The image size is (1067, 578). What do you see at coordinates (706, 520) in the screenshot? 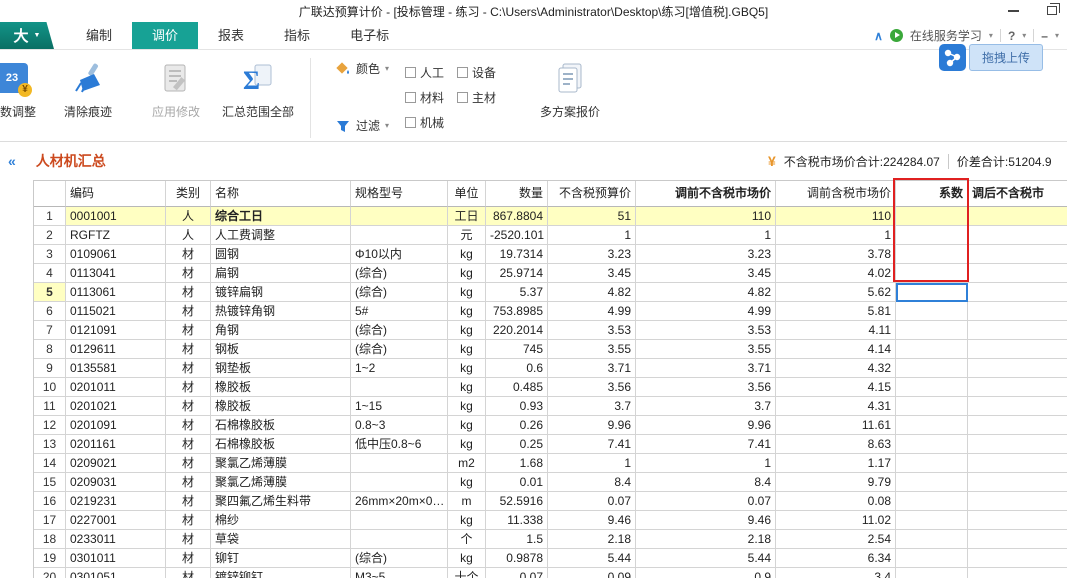
I see `table-cell: 9.46` at bounding box center [706, 520].